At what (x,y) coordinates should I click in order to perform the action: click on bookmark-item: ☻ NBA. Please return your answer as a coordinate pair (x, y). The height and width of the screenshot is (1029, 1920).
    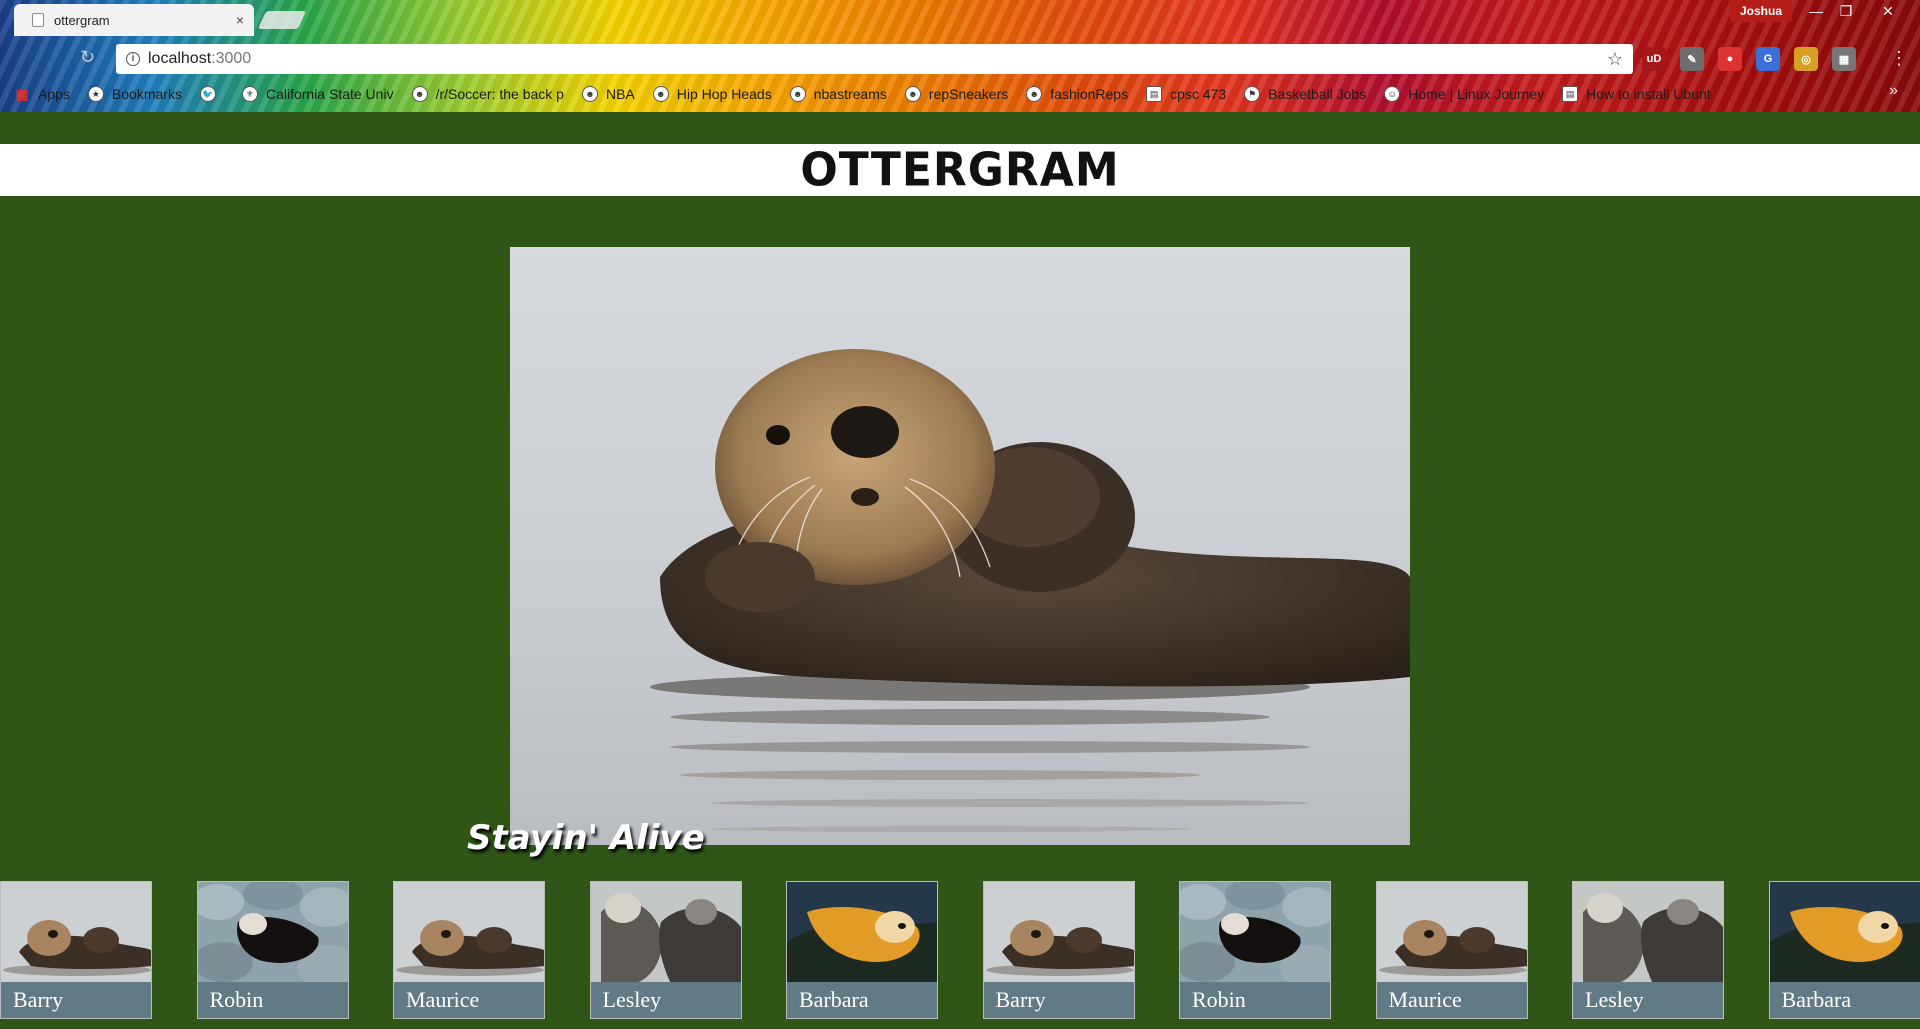
    Looking at the image, I should click on (608, 94).